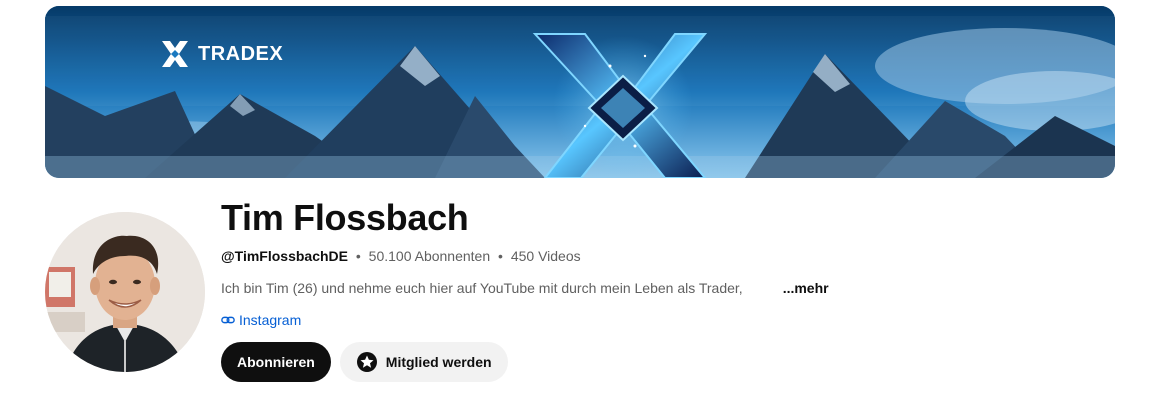 The height and width of the screenshot is (400, 1160). I want to click on tradex-brand: TRADEX, so click(221, 54).